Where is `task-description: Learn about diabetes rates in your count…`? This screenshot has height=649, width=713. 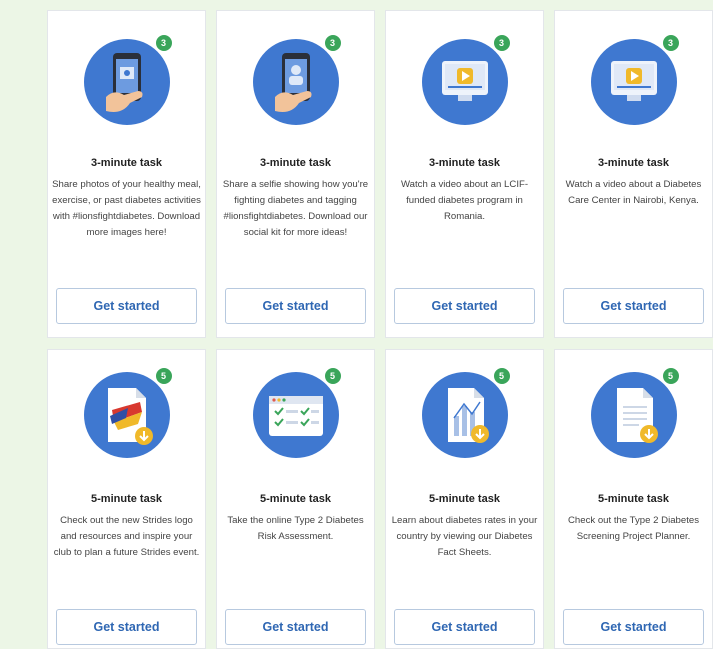
task-description: Learn about diabetes rates in your count… is located at coordinates (464, 536).